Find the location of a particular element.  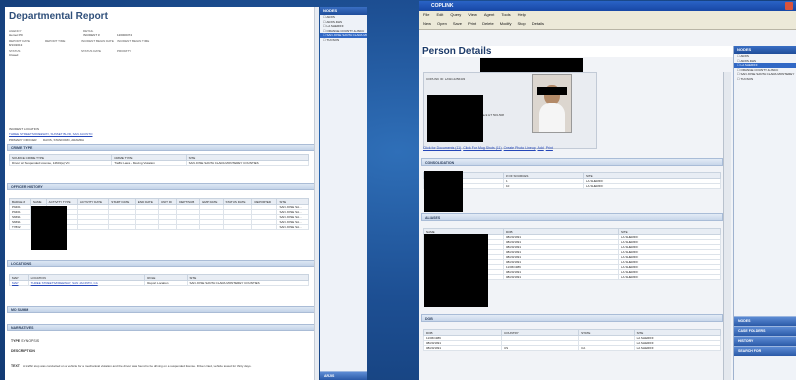

description-label: DESCRIPTION is located at coordinates (23, 351).